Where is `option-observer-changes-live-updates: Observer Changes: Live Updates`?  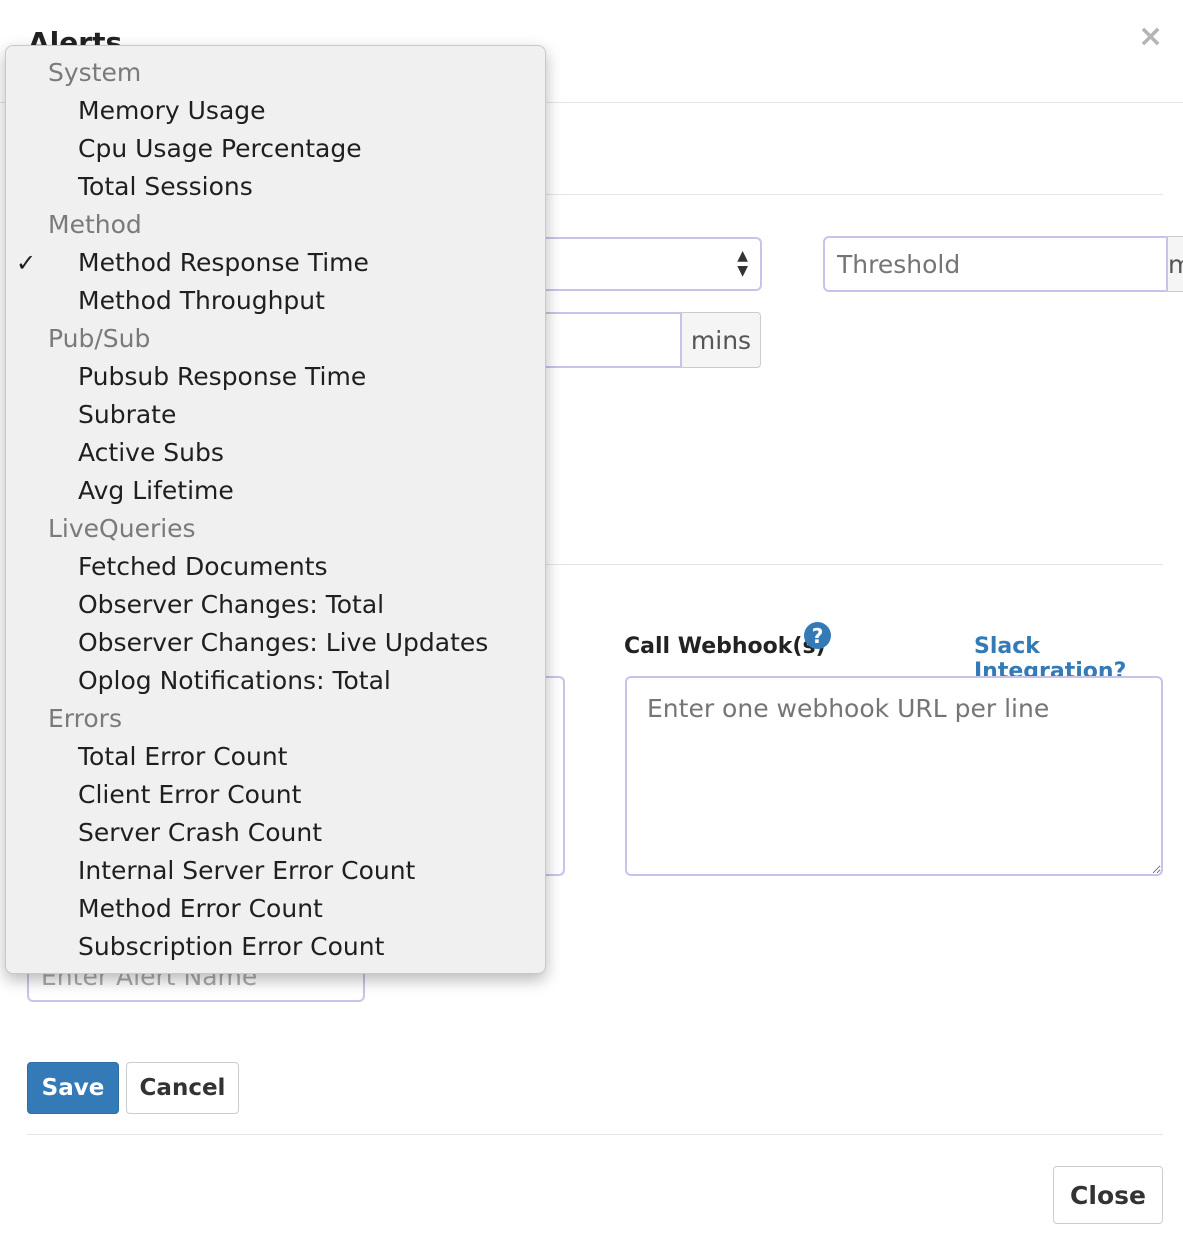
option-observer-changes-live-updates: Observer Changes: Live Updates is located at coordinates (275, 643).